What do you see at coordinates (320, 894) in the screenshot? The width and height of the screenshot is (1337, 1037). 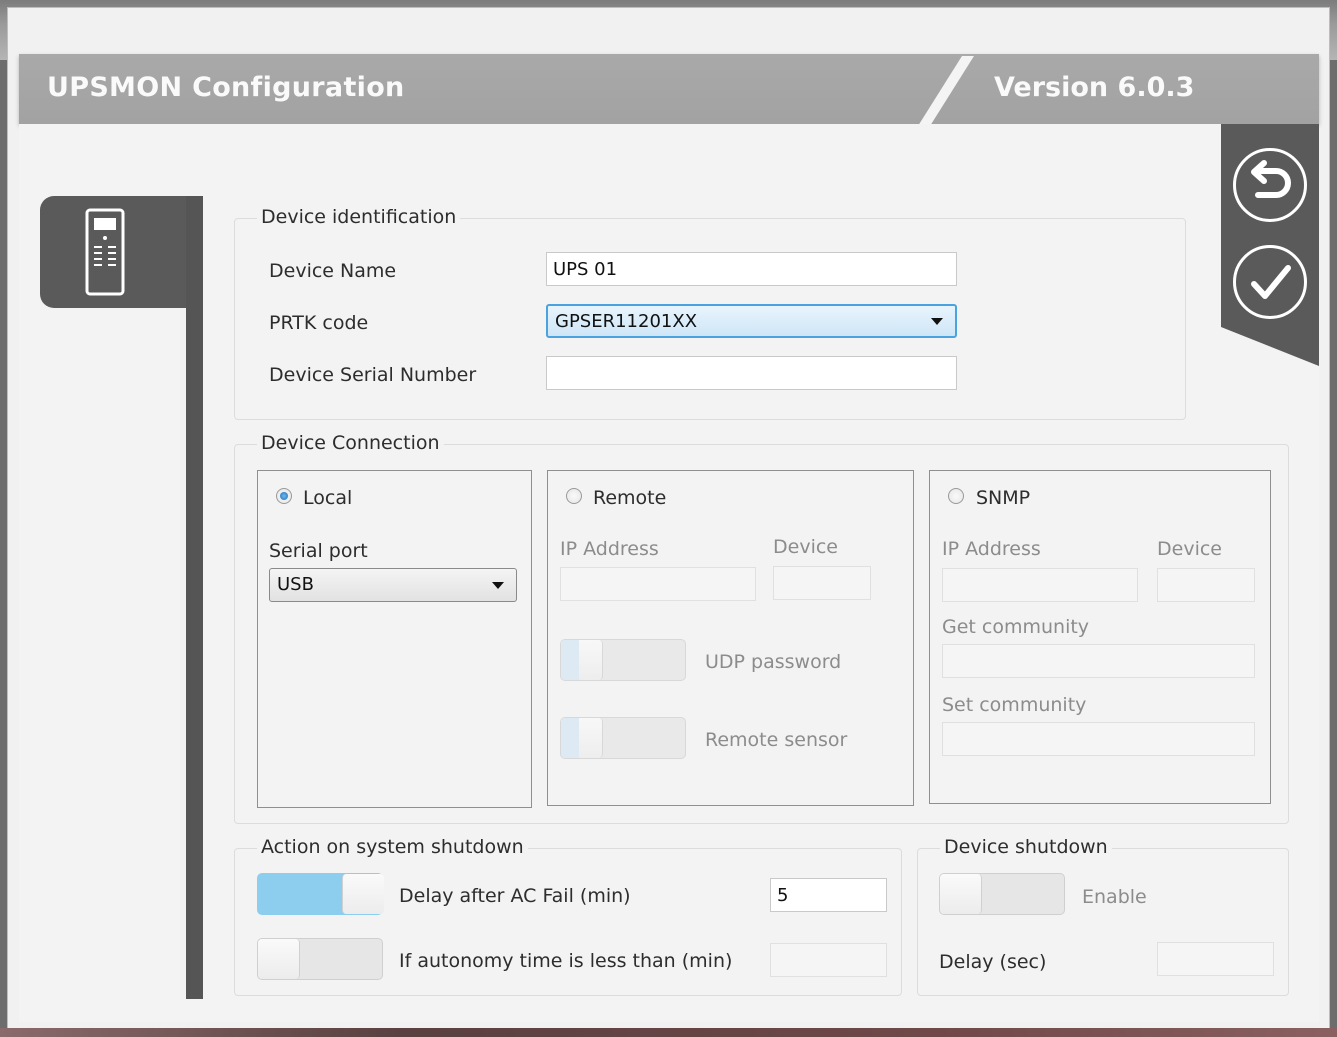 I see `delay-ac-fail-toggle` at bounding box center [320, 894].